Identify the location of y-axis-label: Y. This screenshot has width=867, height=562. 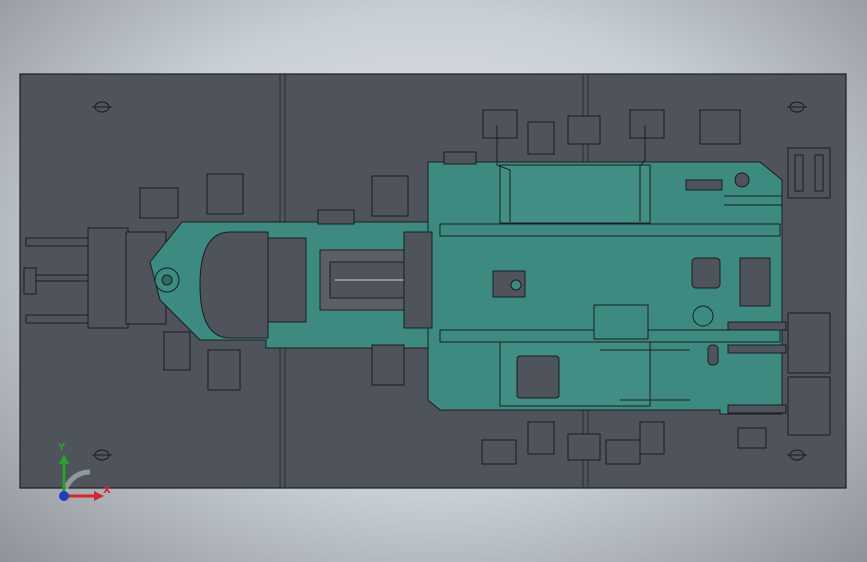
(62, 447).